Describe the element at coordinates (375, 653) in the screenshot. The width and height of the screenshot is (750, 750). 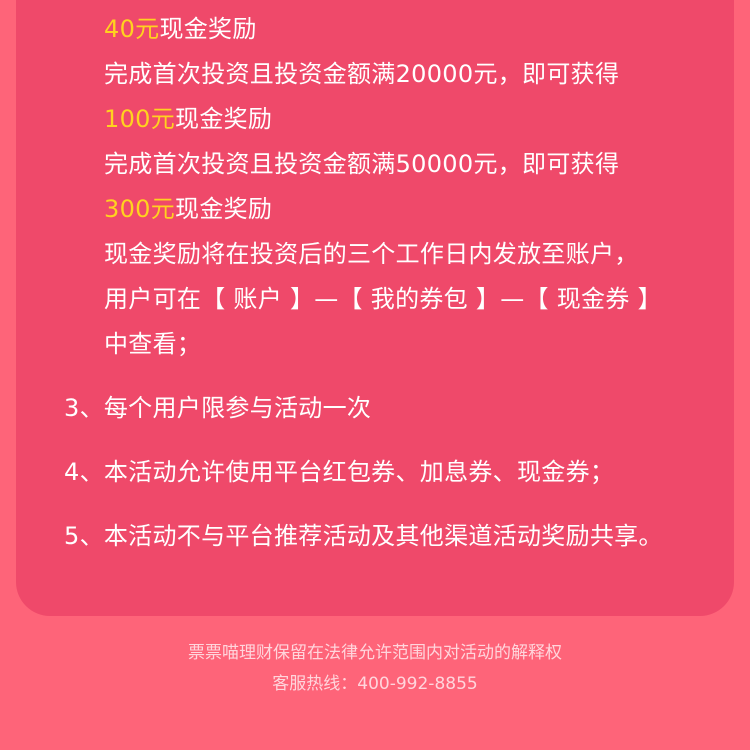
I see `rights-statement: 票票喵理财保留在法律允许范围内对活动的解释权` at that location.